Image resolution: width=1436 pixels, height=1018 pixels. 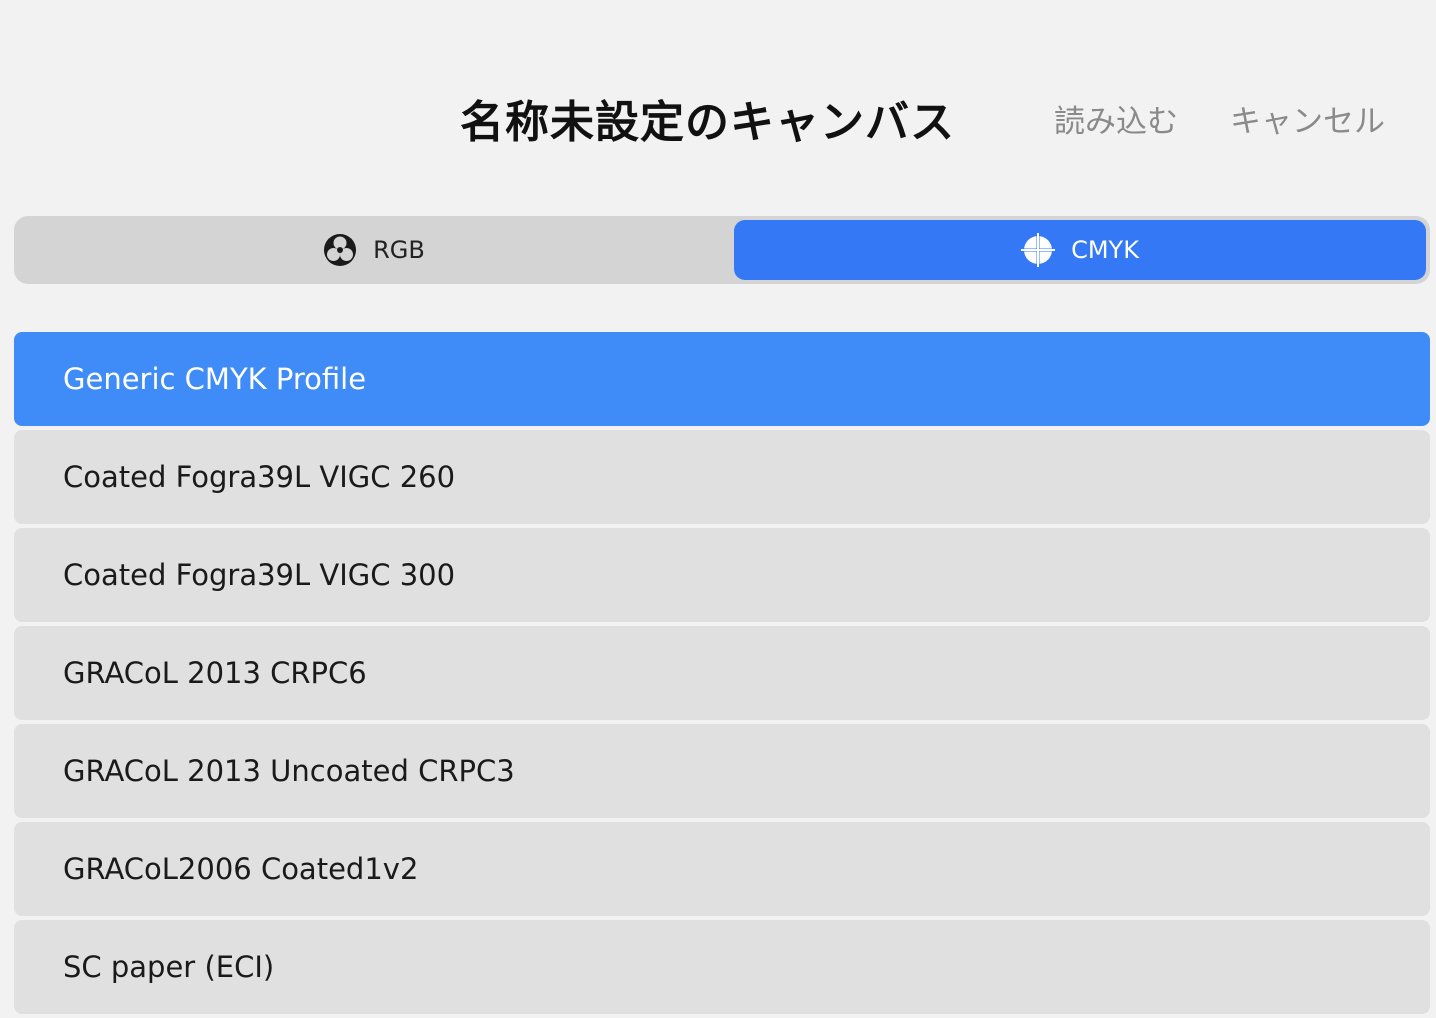 What do you see at coordinates (169, 967) in the screenshot?
I see `list-item-label: SC paper (ECI)` at bounding box center [169, 967].